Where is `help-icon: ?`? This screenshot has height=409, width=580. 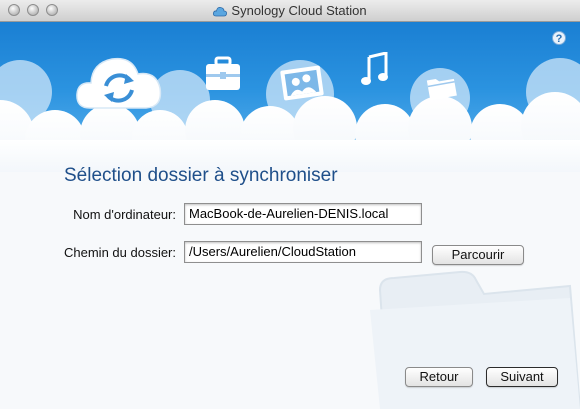
help-icon: ? is located at coordinates (559, 38).